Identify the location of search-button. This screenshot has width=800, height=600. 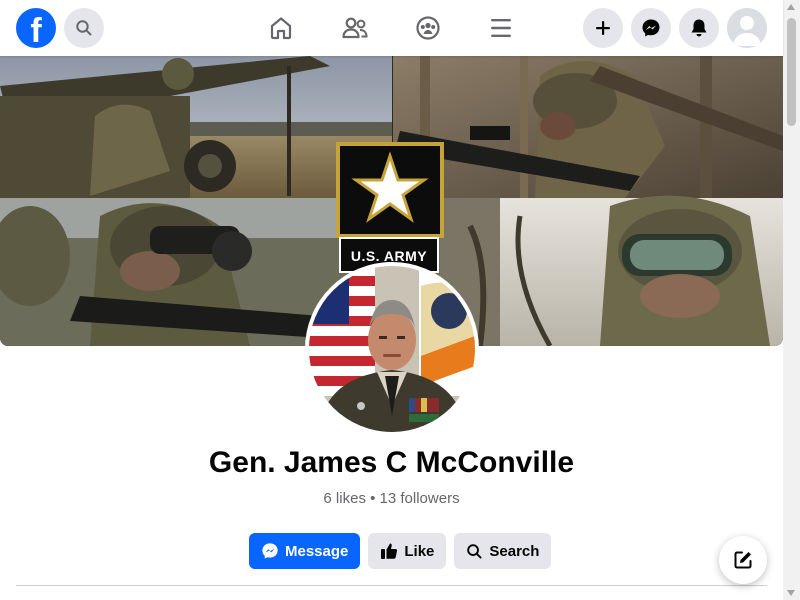
(84, 28).